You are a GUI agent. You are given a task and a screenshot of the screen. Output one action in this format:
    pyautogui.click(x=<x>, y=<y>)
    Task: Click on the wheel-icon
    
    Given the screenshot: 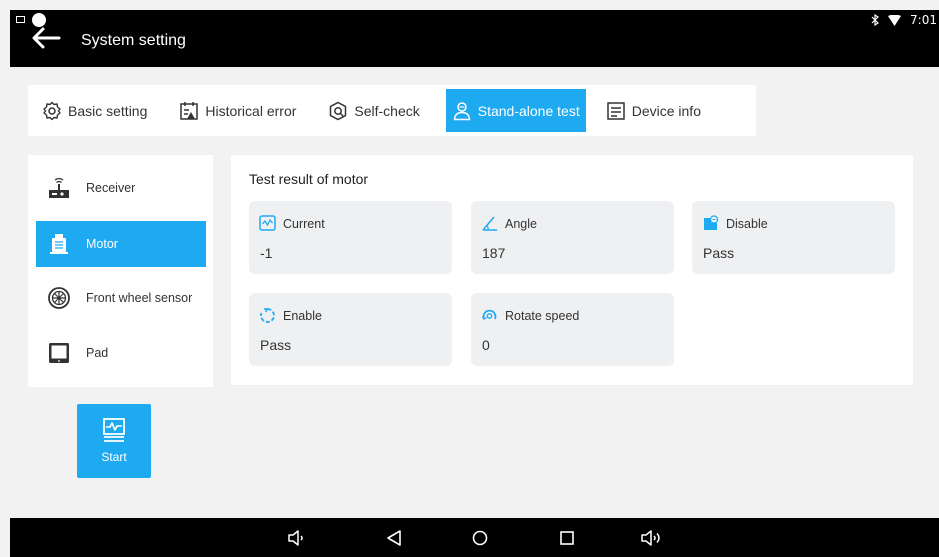 What is the action you would take?
    pyautogui.click(x=59, y=298)
    